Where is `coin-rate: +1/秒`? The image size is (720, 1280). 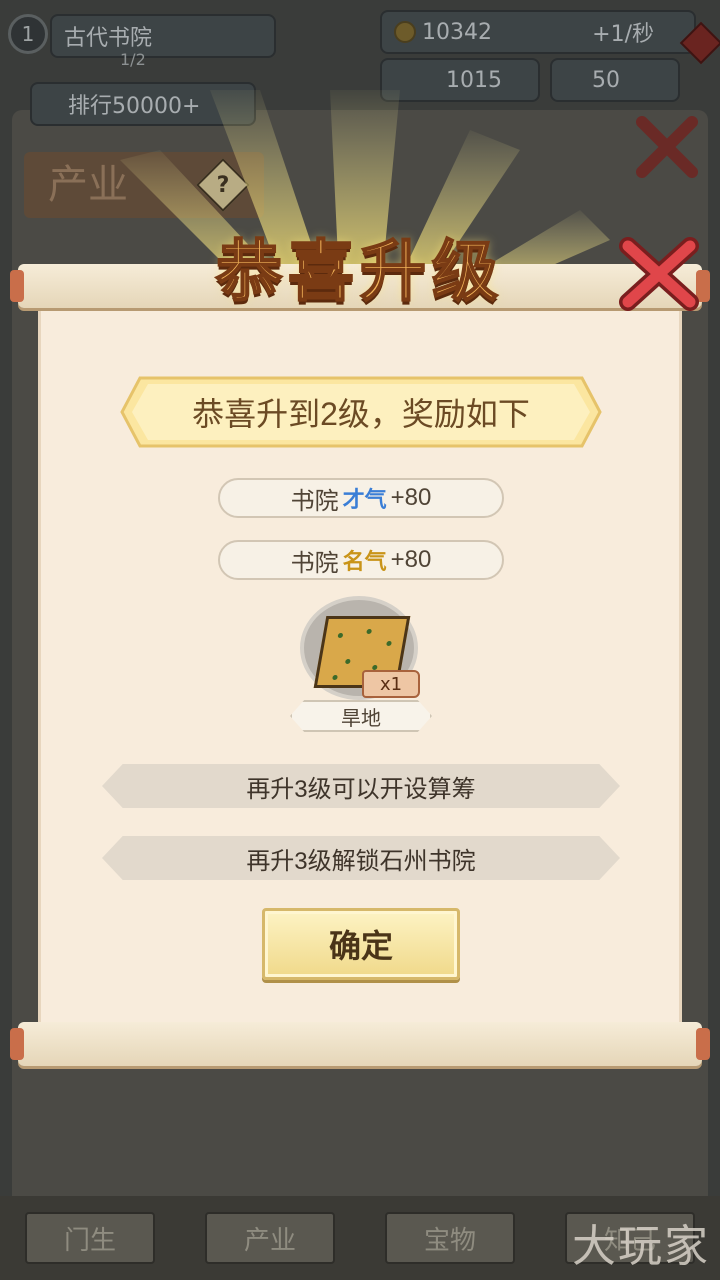 coin-rate: +1/秒 is located at coordinates (623, 34).